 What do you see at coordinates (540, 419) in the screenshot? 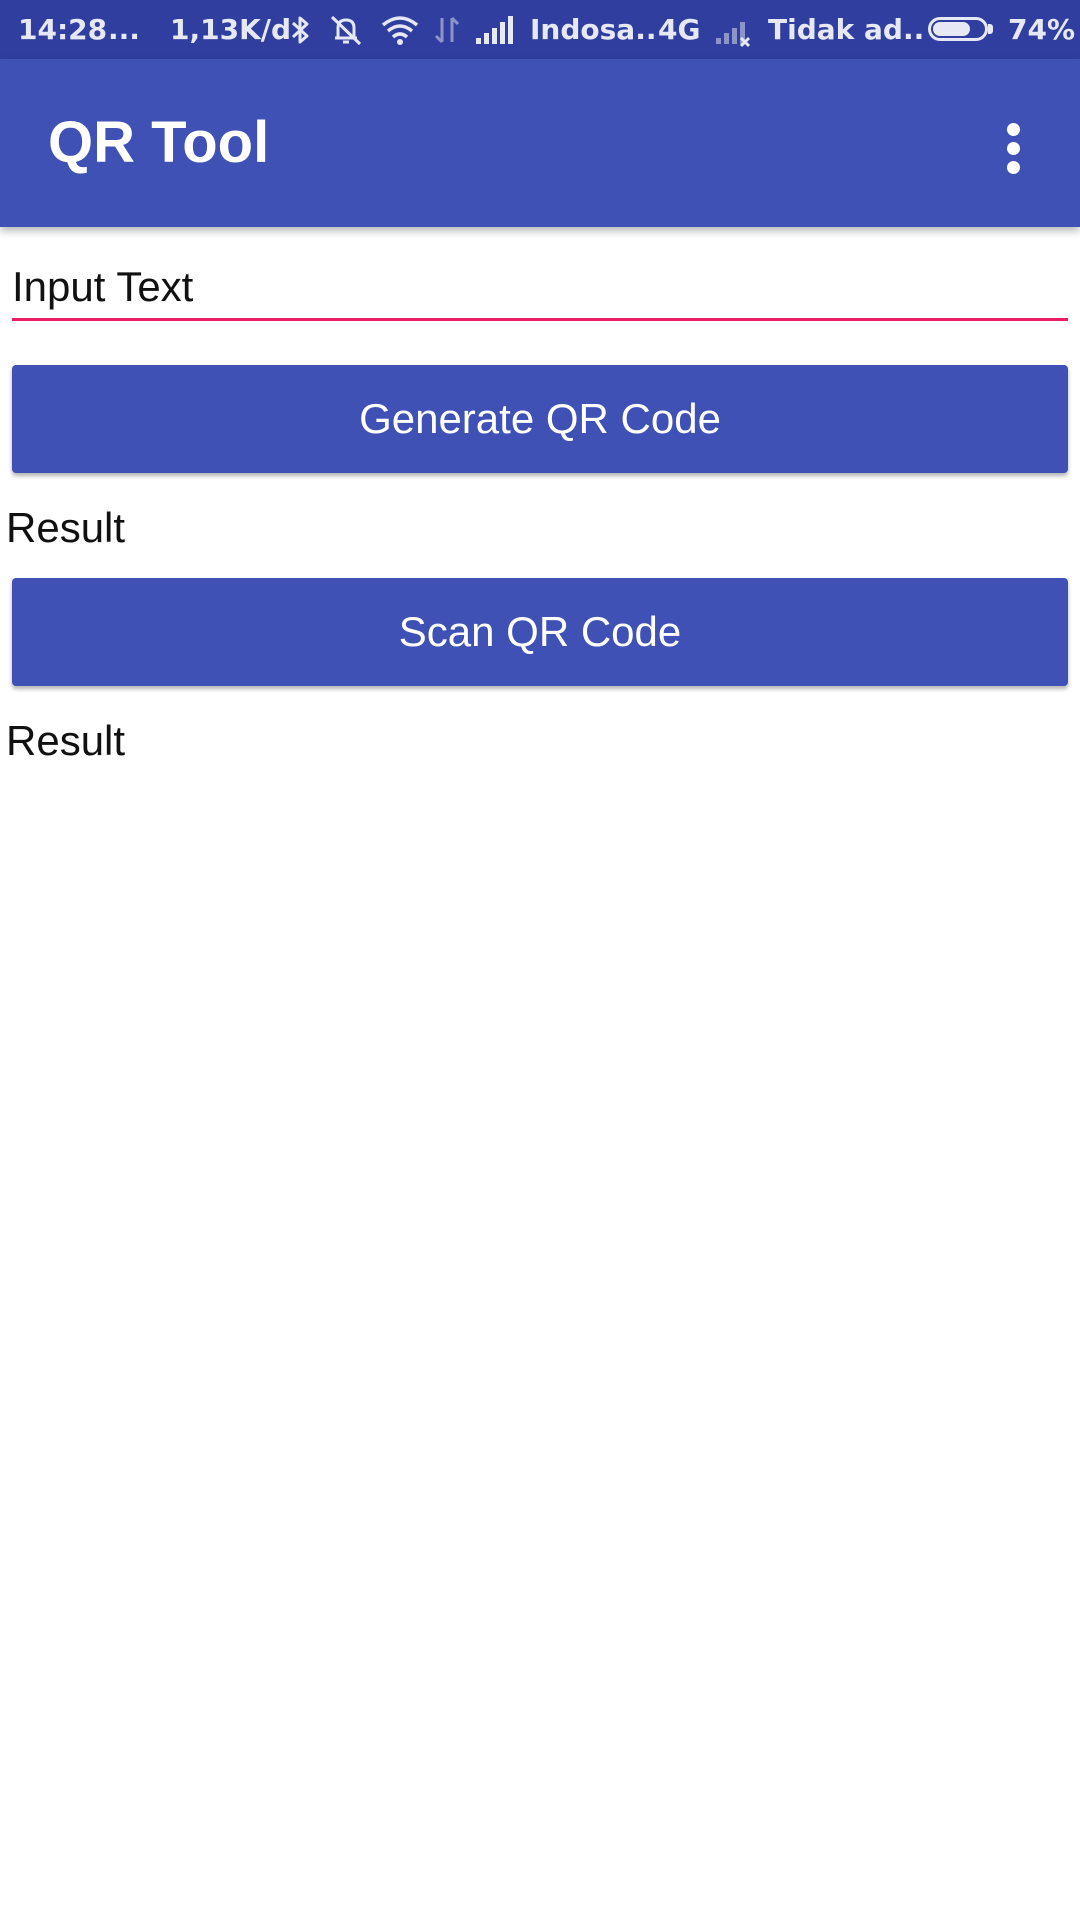
I see `generate-qr-button: Generate QR Code` at bounding box center [540, 419].